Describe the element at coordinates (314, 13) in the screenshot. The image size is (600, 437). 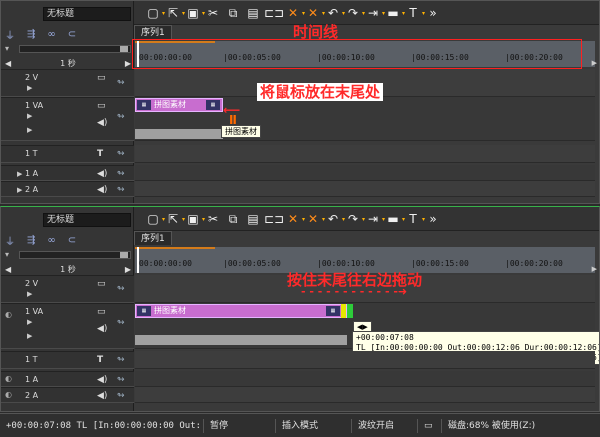
I see `delete-right-icon: ✕ ▾` at that location.